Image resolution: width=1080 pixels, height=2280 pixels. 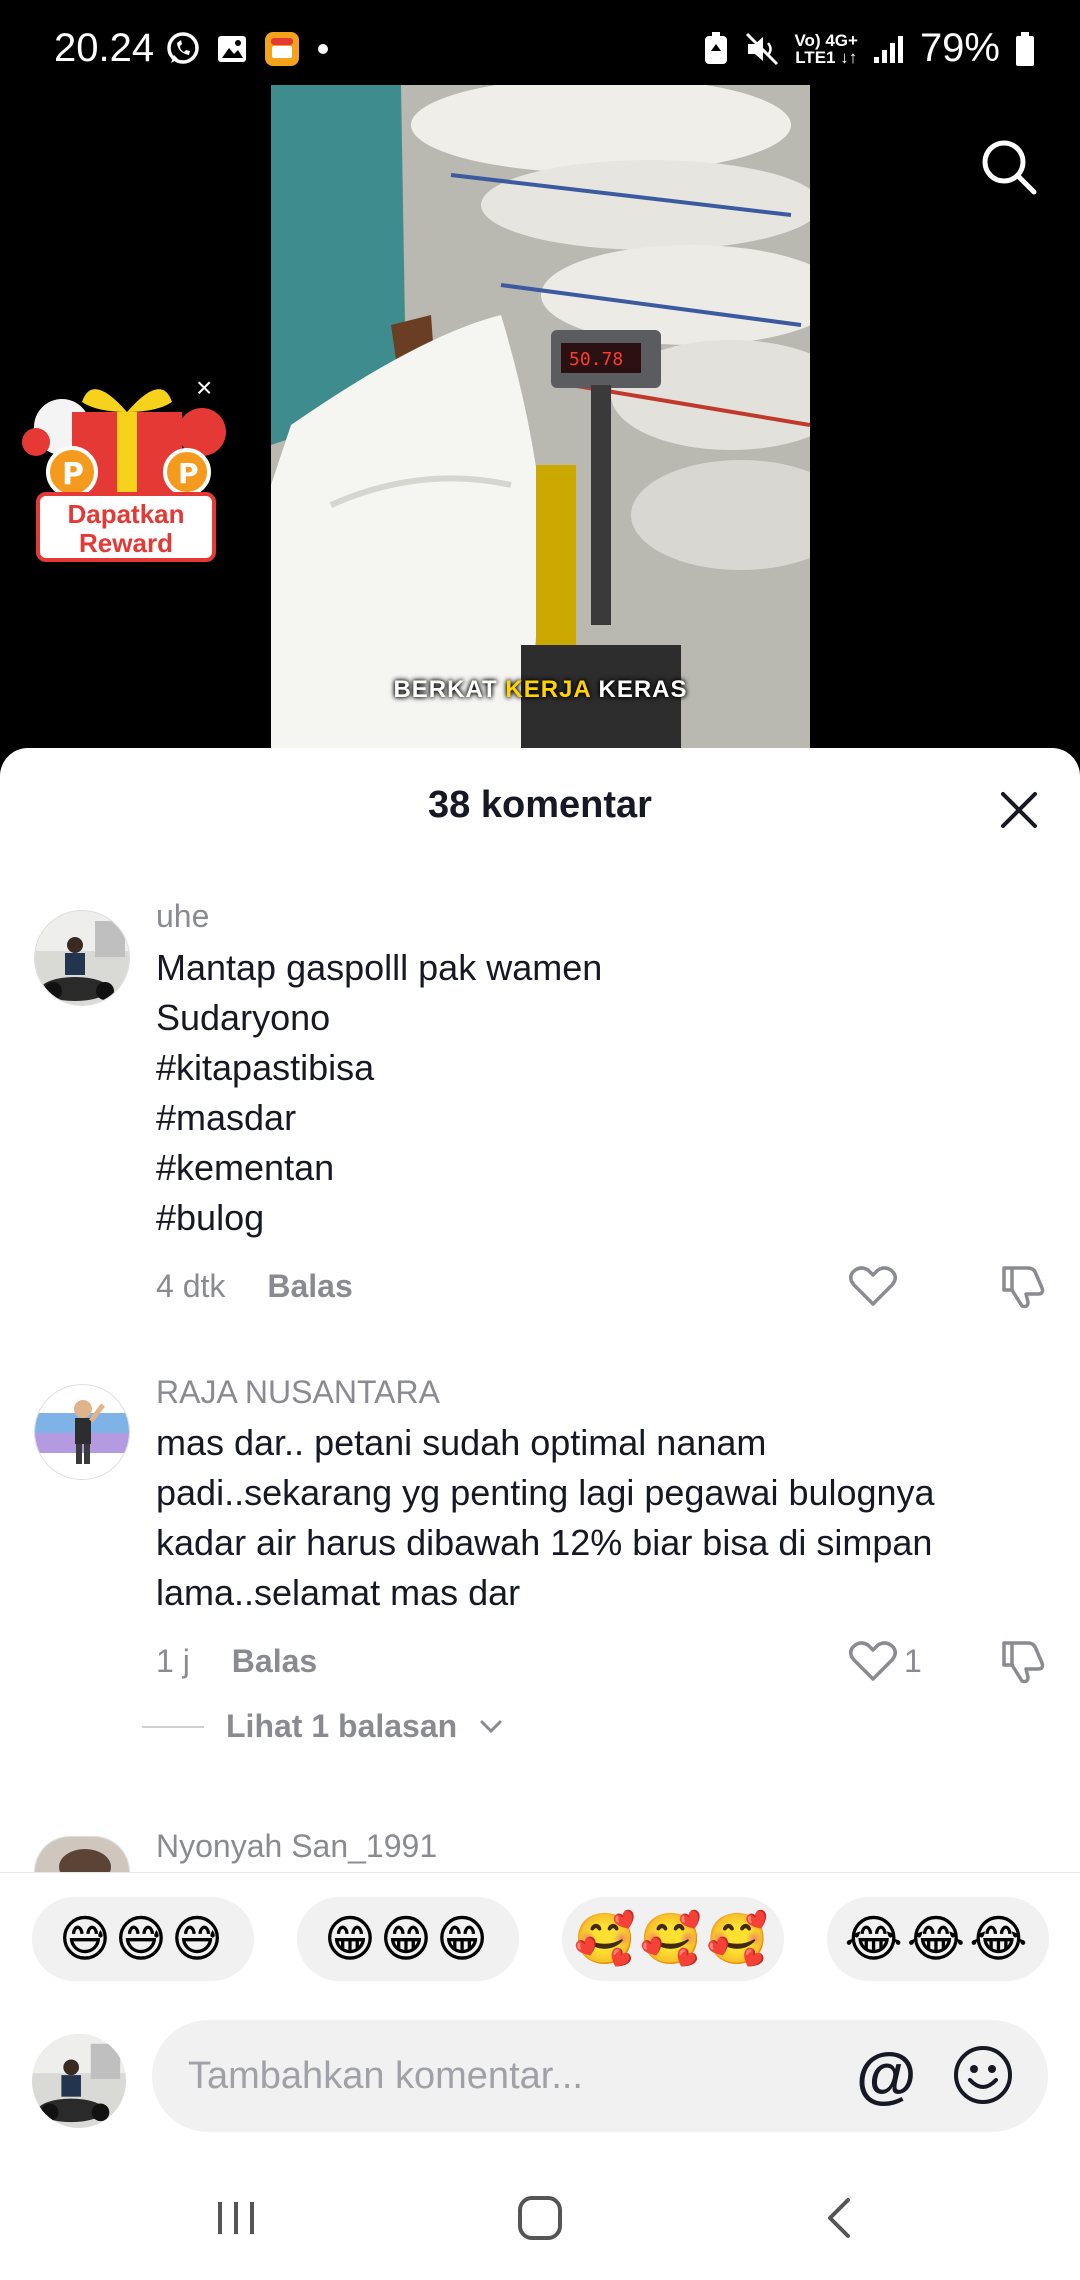 What do you see at coordinates (1019, 810) in the screenshot?
I see `close-icon` at bounding box center [1019, 810].